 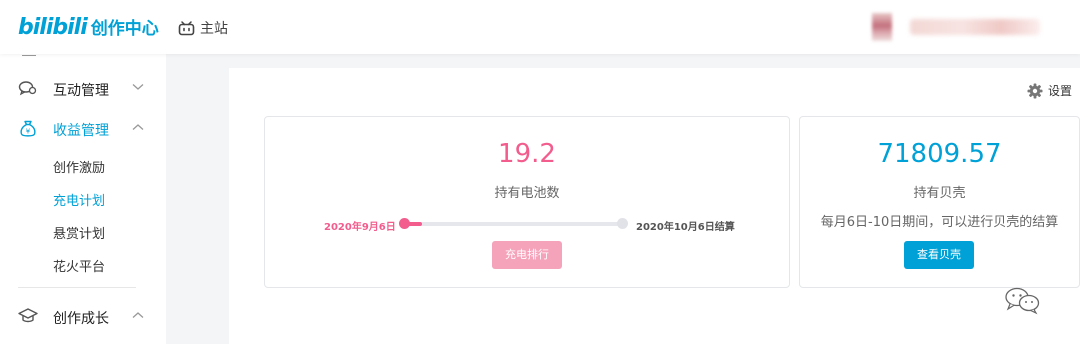 What do you see at coordinates (79, 199) in the screenshot?
I see `sidebar-item-charge-plan: 充电计划` at bounding box center [79, 199].